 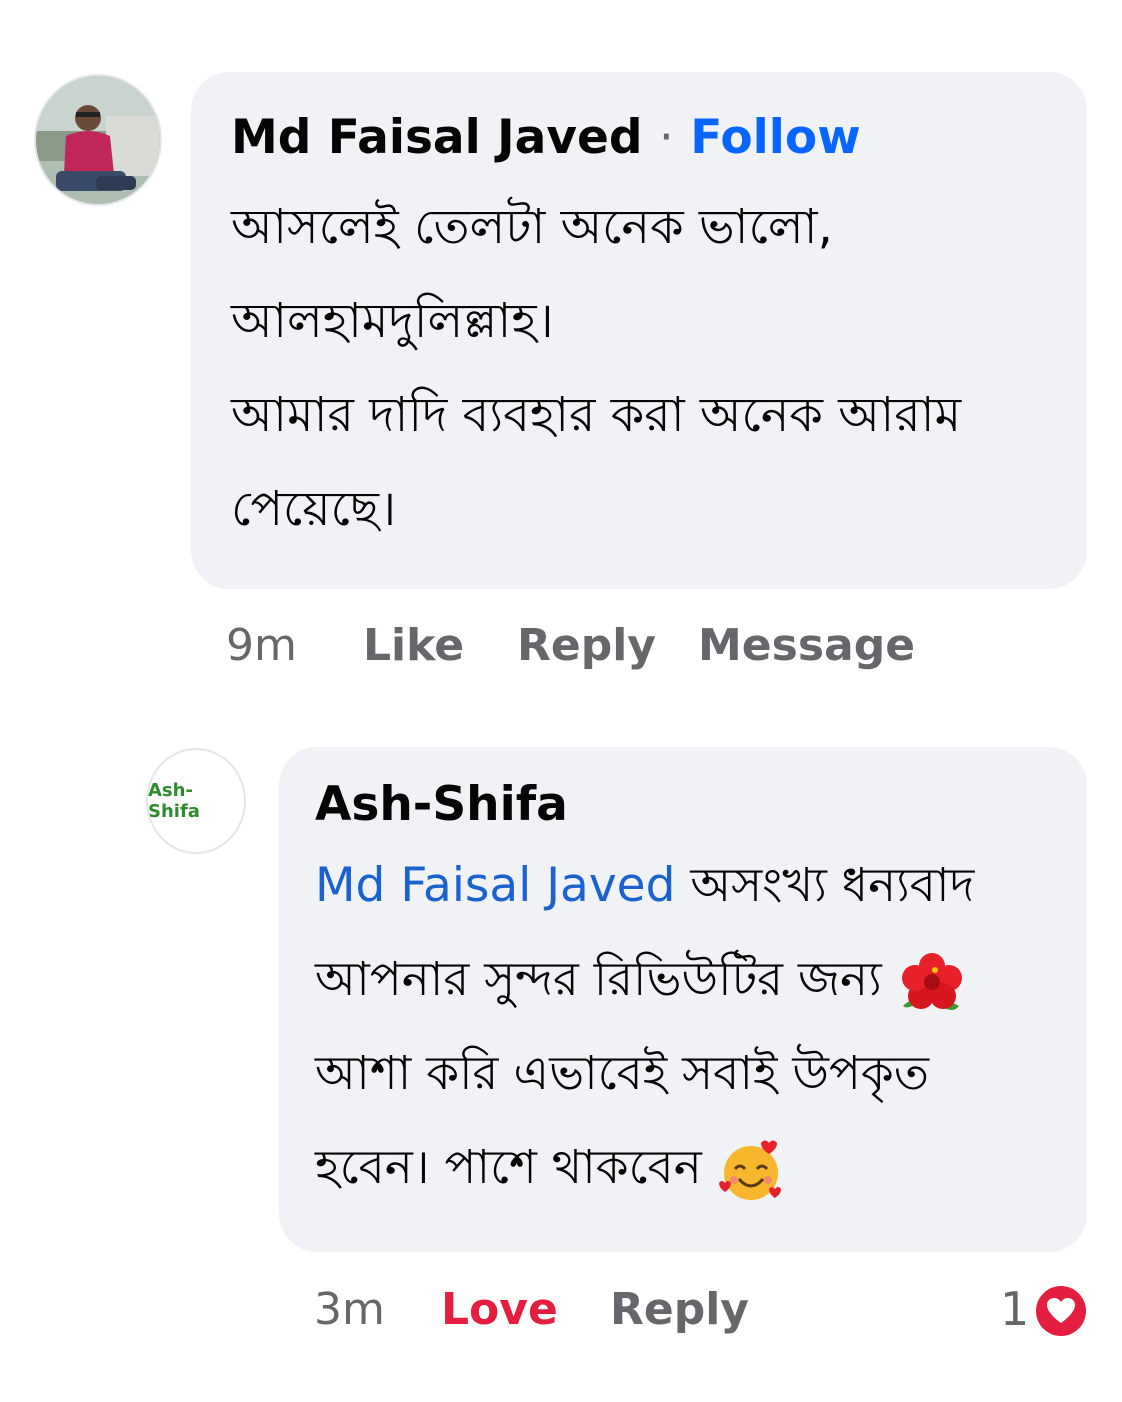 What do you see at coordinates (314, 509) in the screenshot?
I see `comment-line: পেয়েছে।` at bounding box center [314, 509].